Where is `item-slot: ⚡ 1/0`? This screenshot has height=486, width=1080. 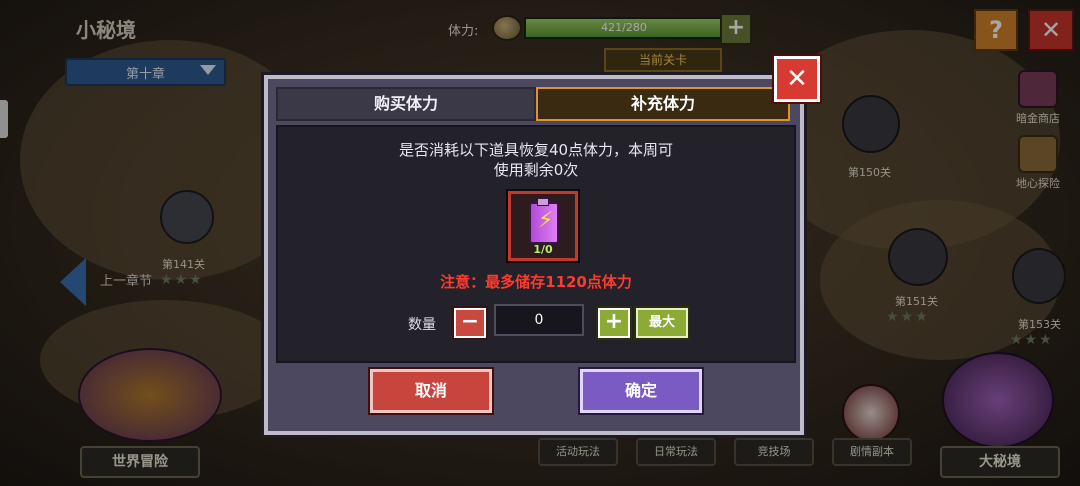 item-slot: ⚡ 1/0 is located at coordinates (543, 226).